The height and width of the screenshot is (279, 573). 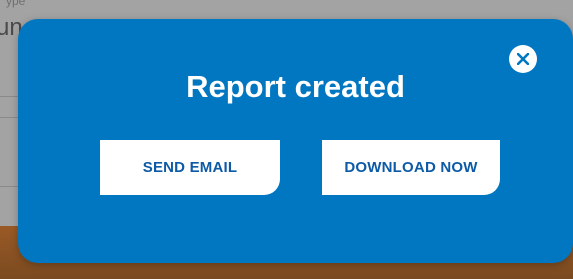 I want to click on send-email-label: SEND EMAIL, so click(x=190, y=167).